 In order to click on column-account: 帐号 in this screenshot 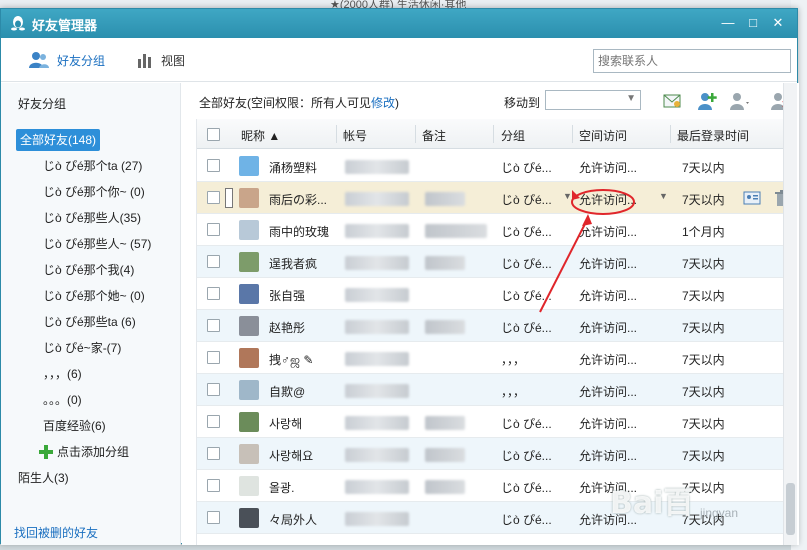, I will do `click(355, 135)`.